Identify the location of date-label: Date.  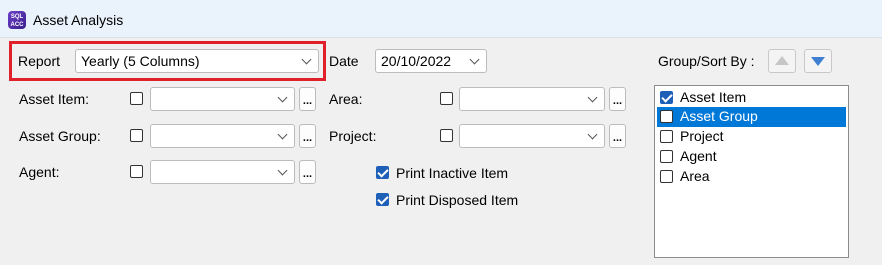
(344, 61).